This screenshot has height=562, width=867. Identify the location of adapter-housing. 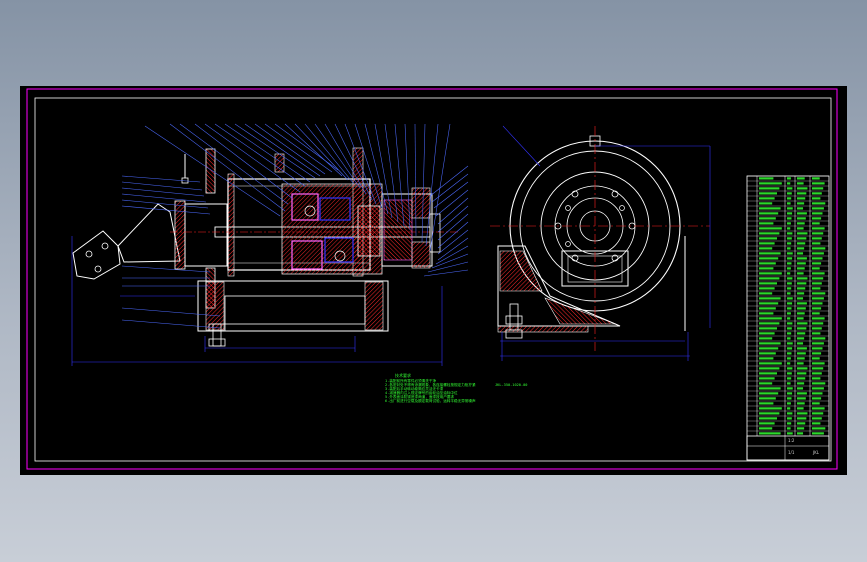
(206, 235).